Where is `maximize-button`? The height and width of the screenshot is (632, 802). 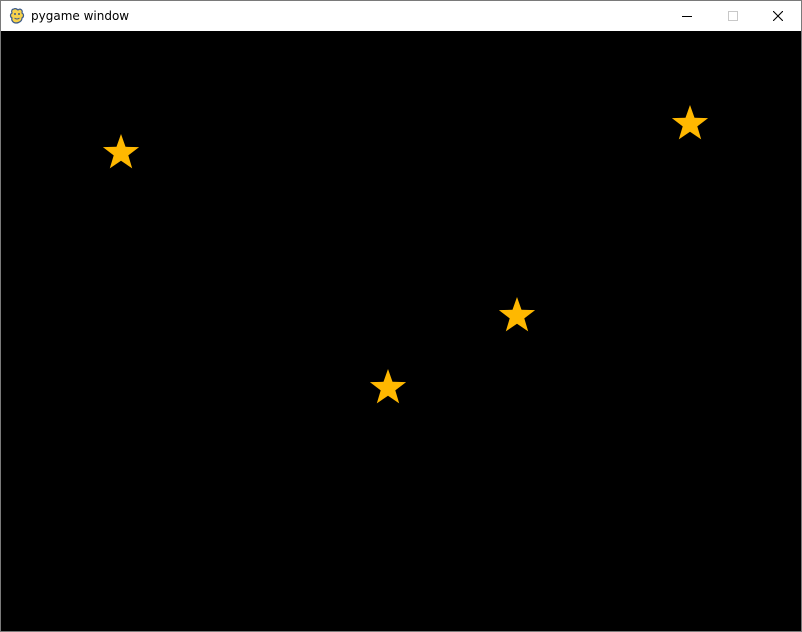
maximize-button is located at coordinates (733, 16).